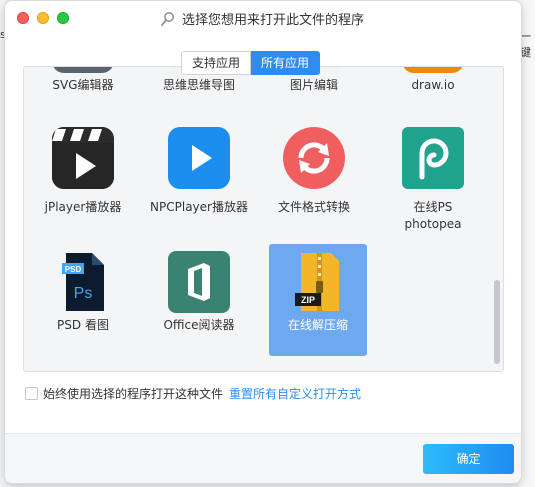 The height and width of the screenshot is (487, 535). I want to click on confirm-button: 确定, so click(468, 459).